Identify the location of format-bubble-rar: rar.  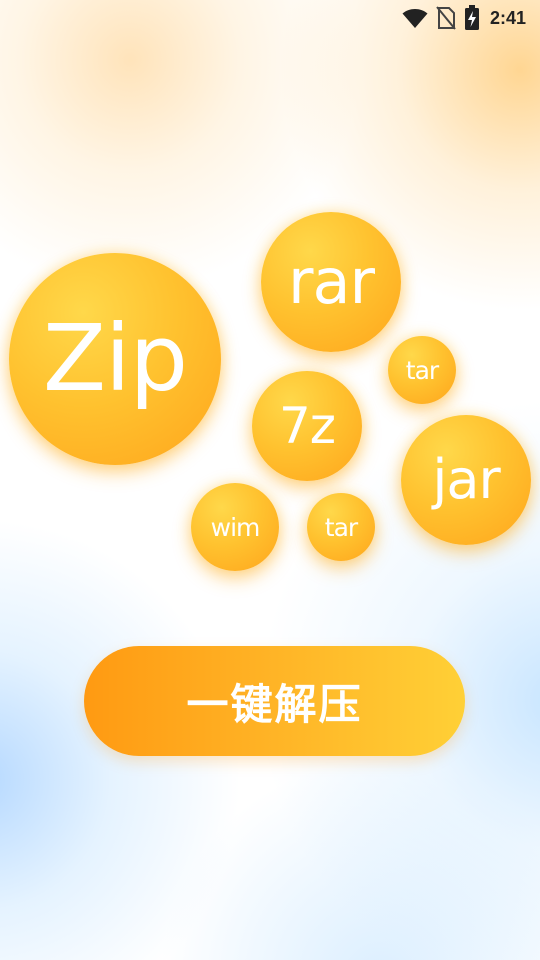
(331, 282).